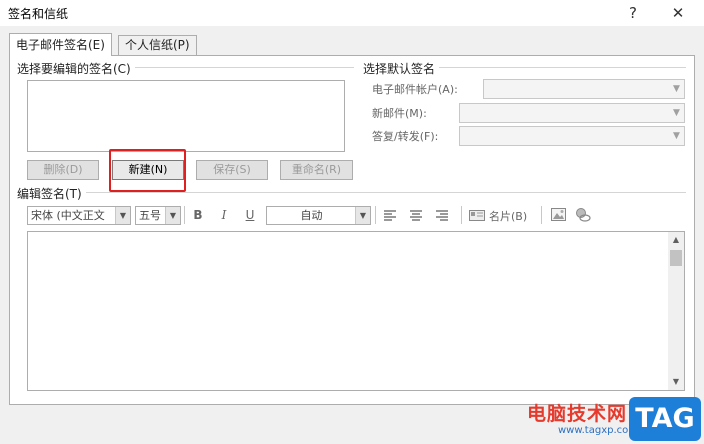 This screenshot has height=444, width=704. What do you see at coordinates (38, 14) in the screenshot?
I see `window-title: 签名和信纸` at bounding box center [38, 14].